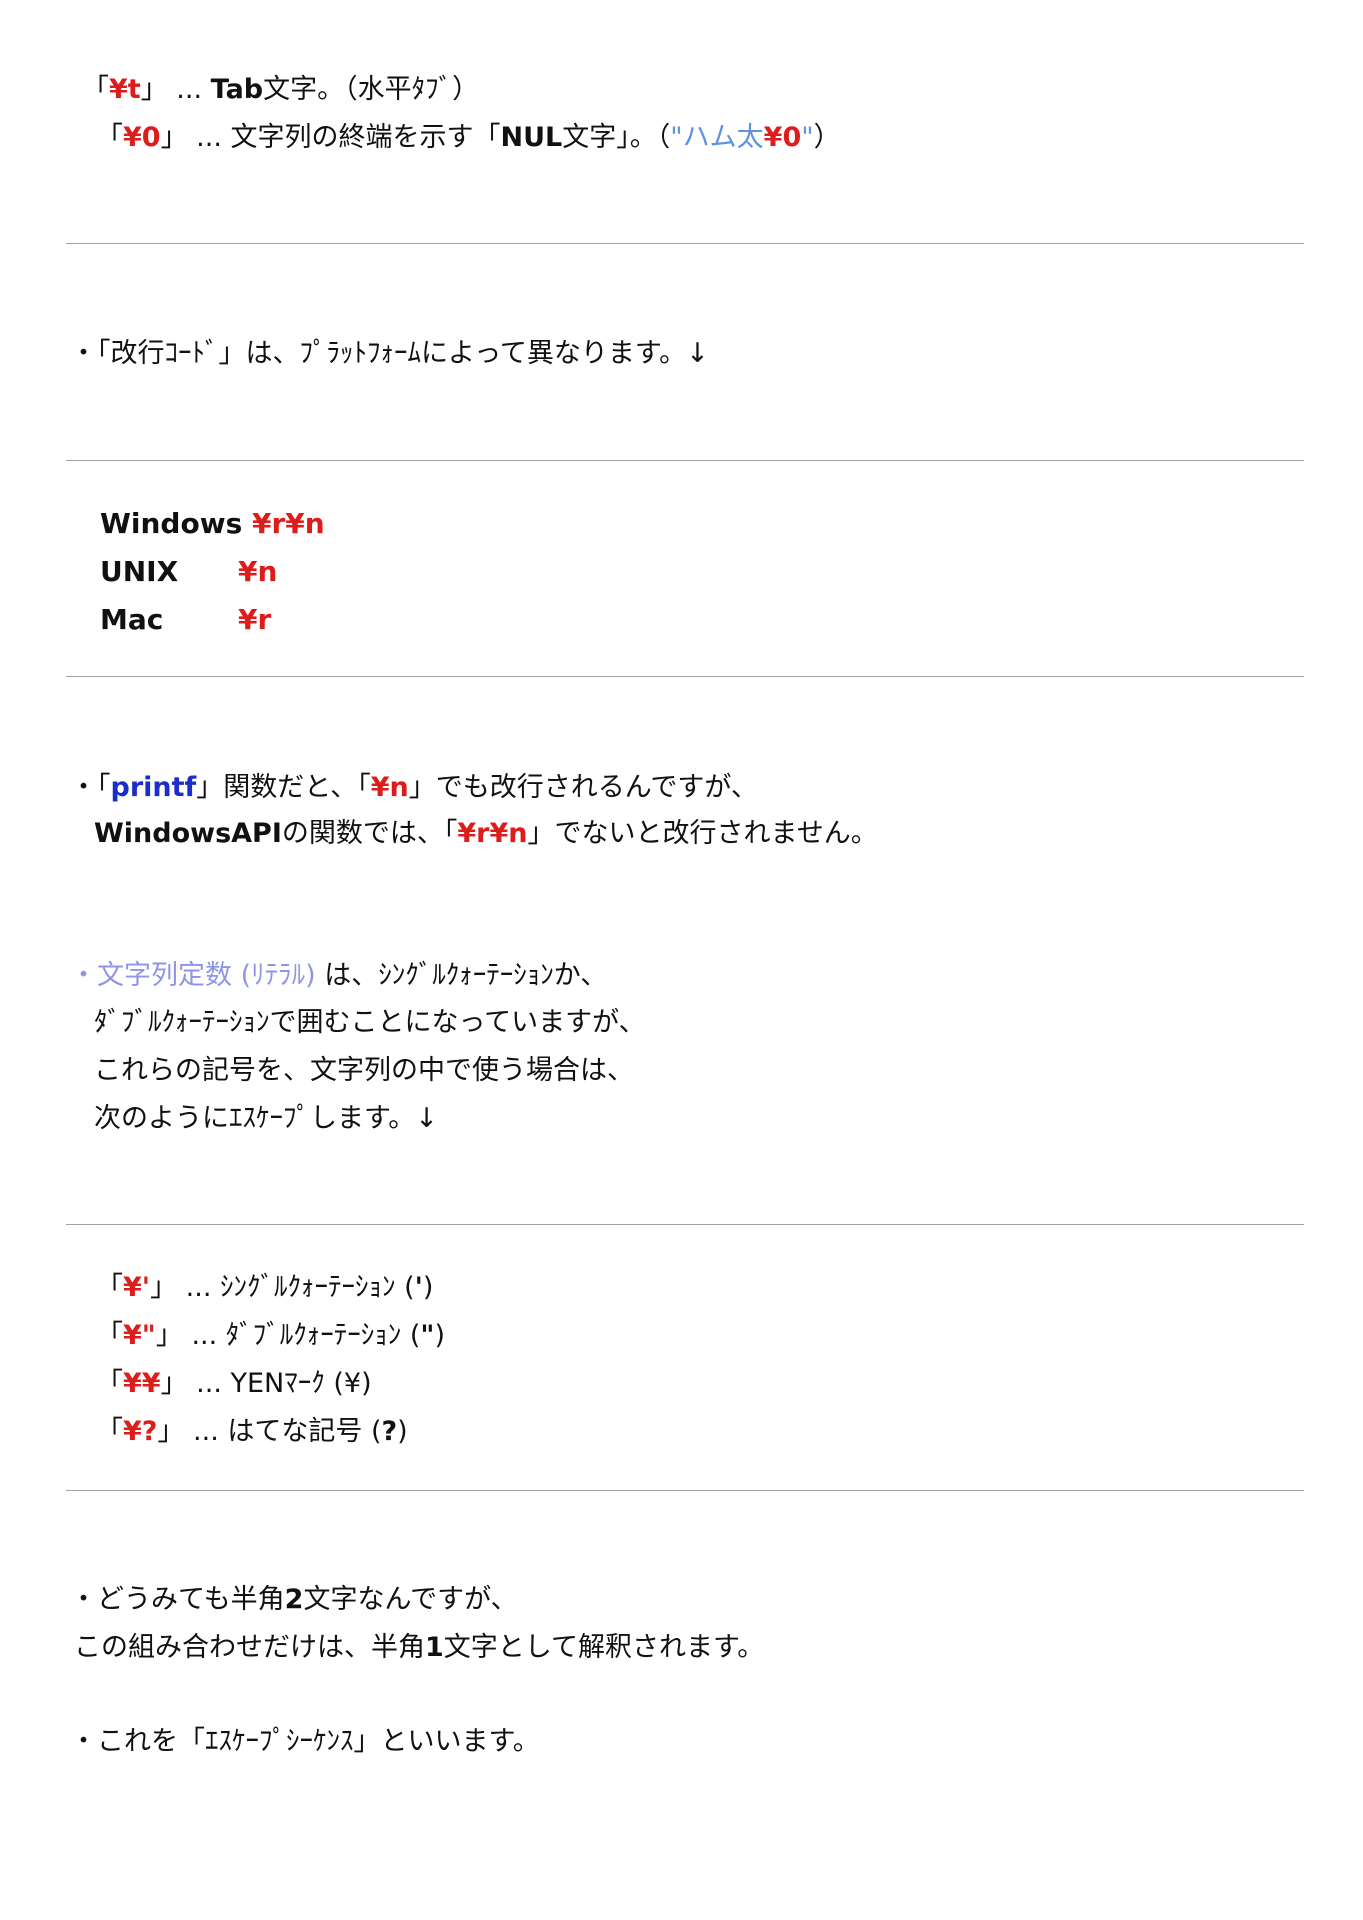  What do you see at coordinates (717, 137) in the screenshot?
I see `nul-example-text: "ハム太` at bounding box center [717, 137].